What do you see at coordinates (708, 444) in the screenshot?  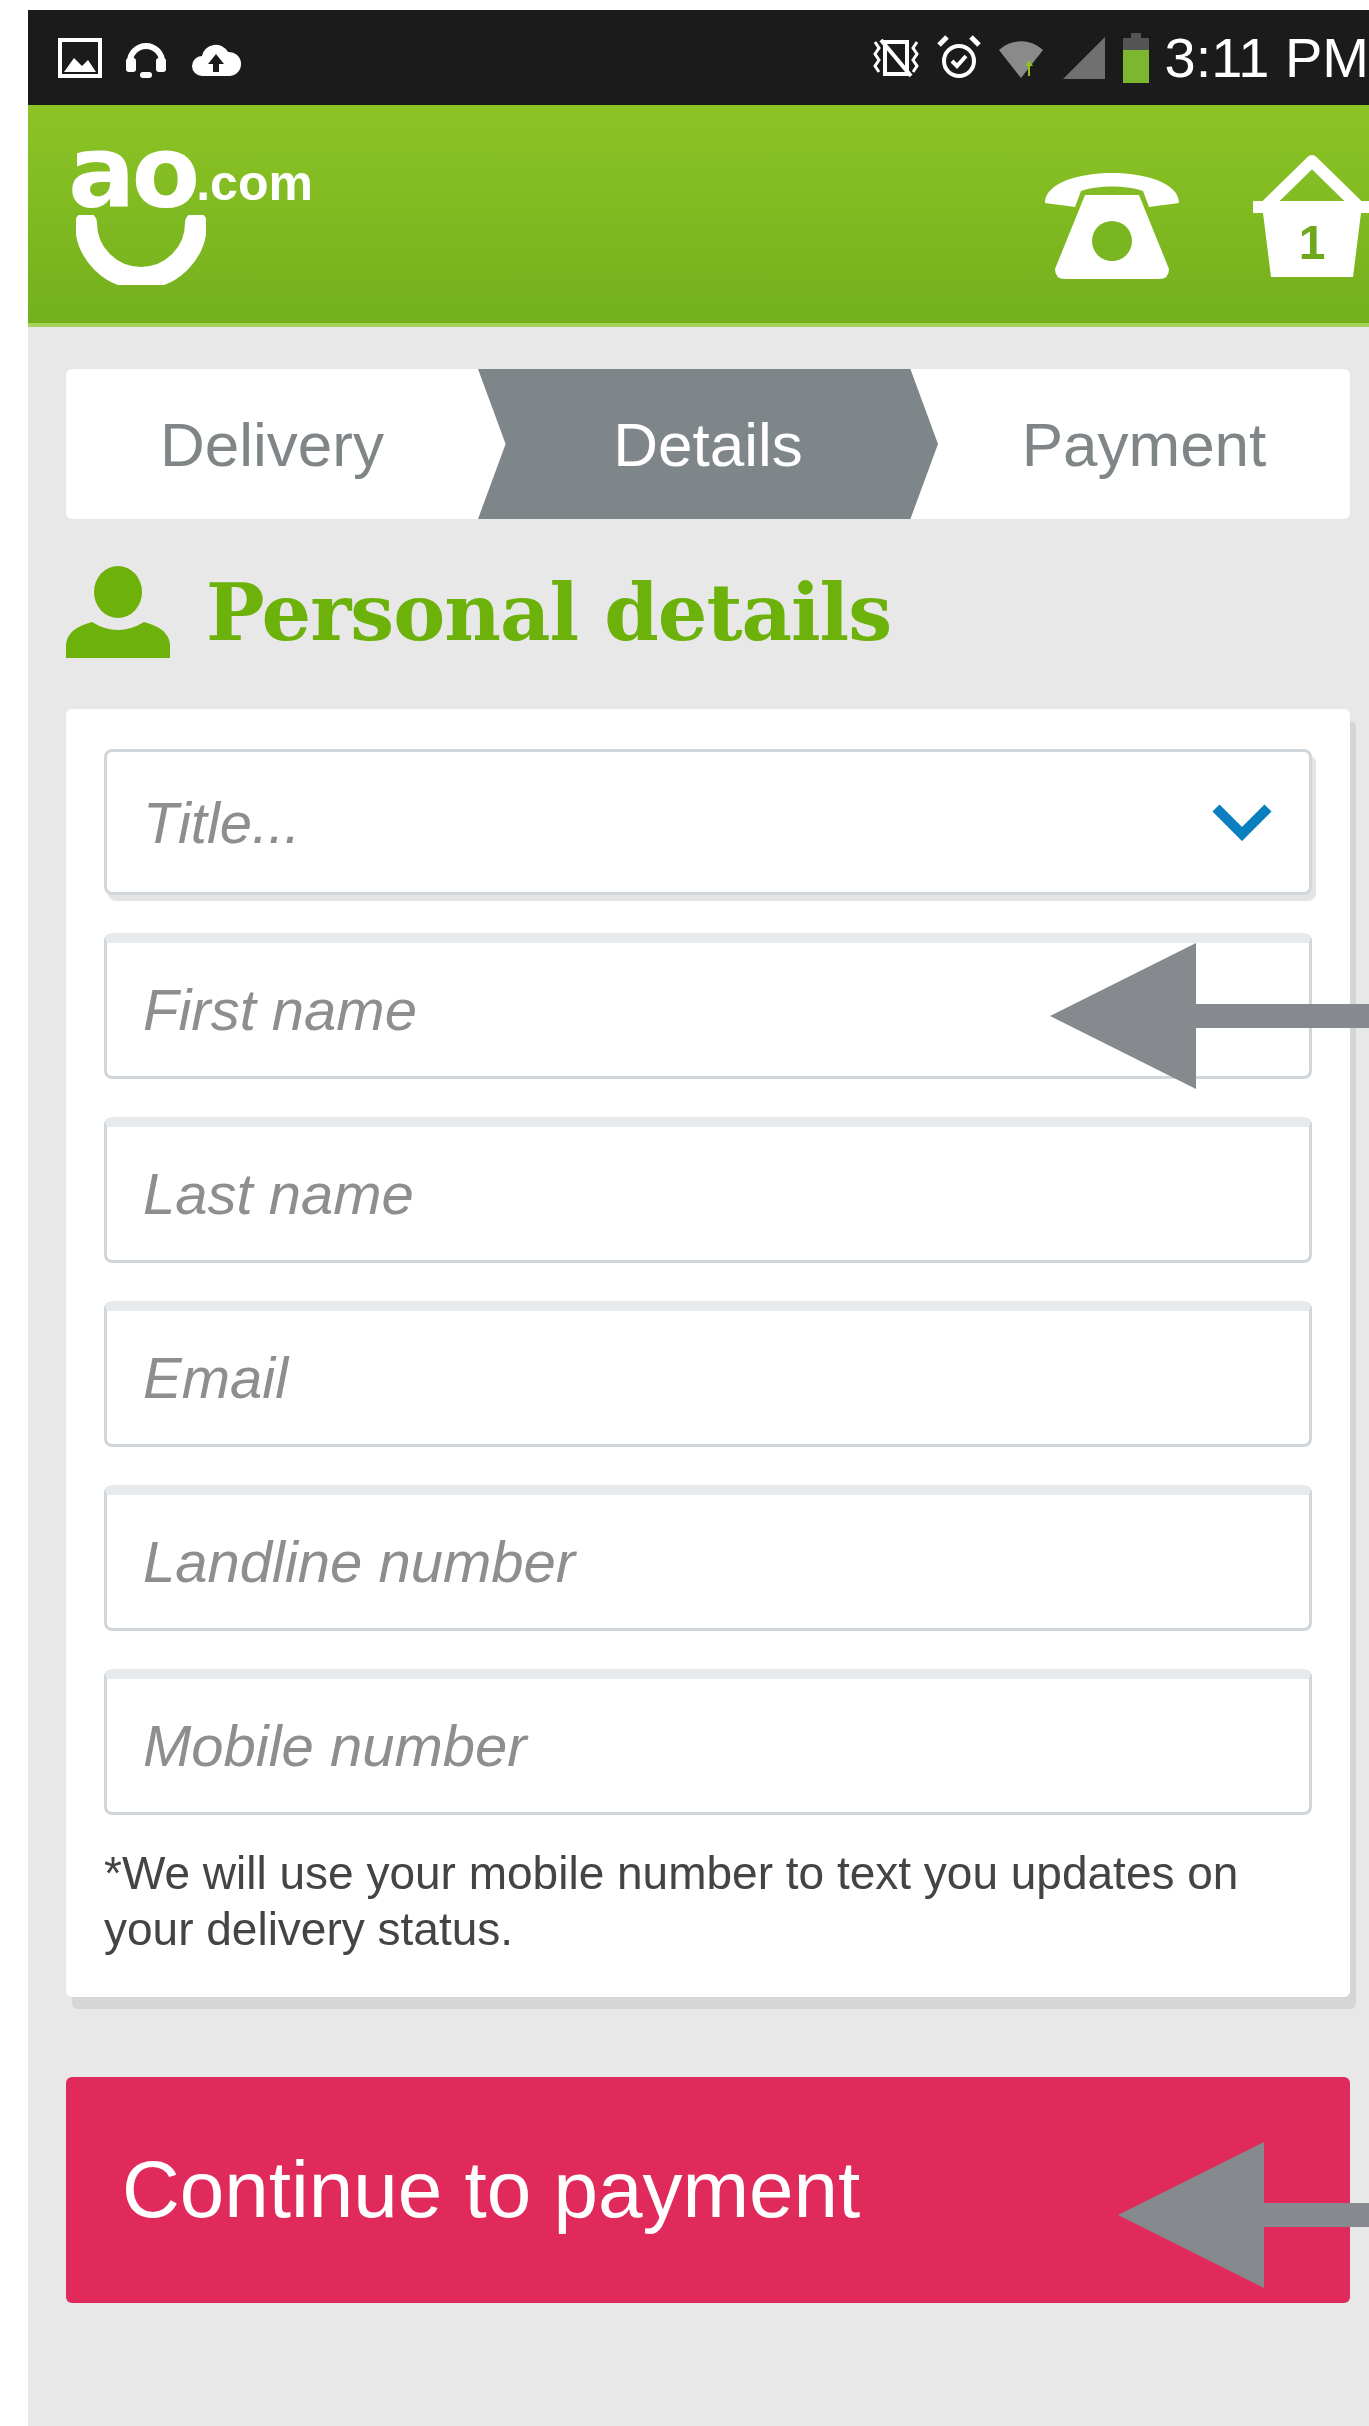 I see `checkout-step-tab: Details` at bounding box center [708, 444].